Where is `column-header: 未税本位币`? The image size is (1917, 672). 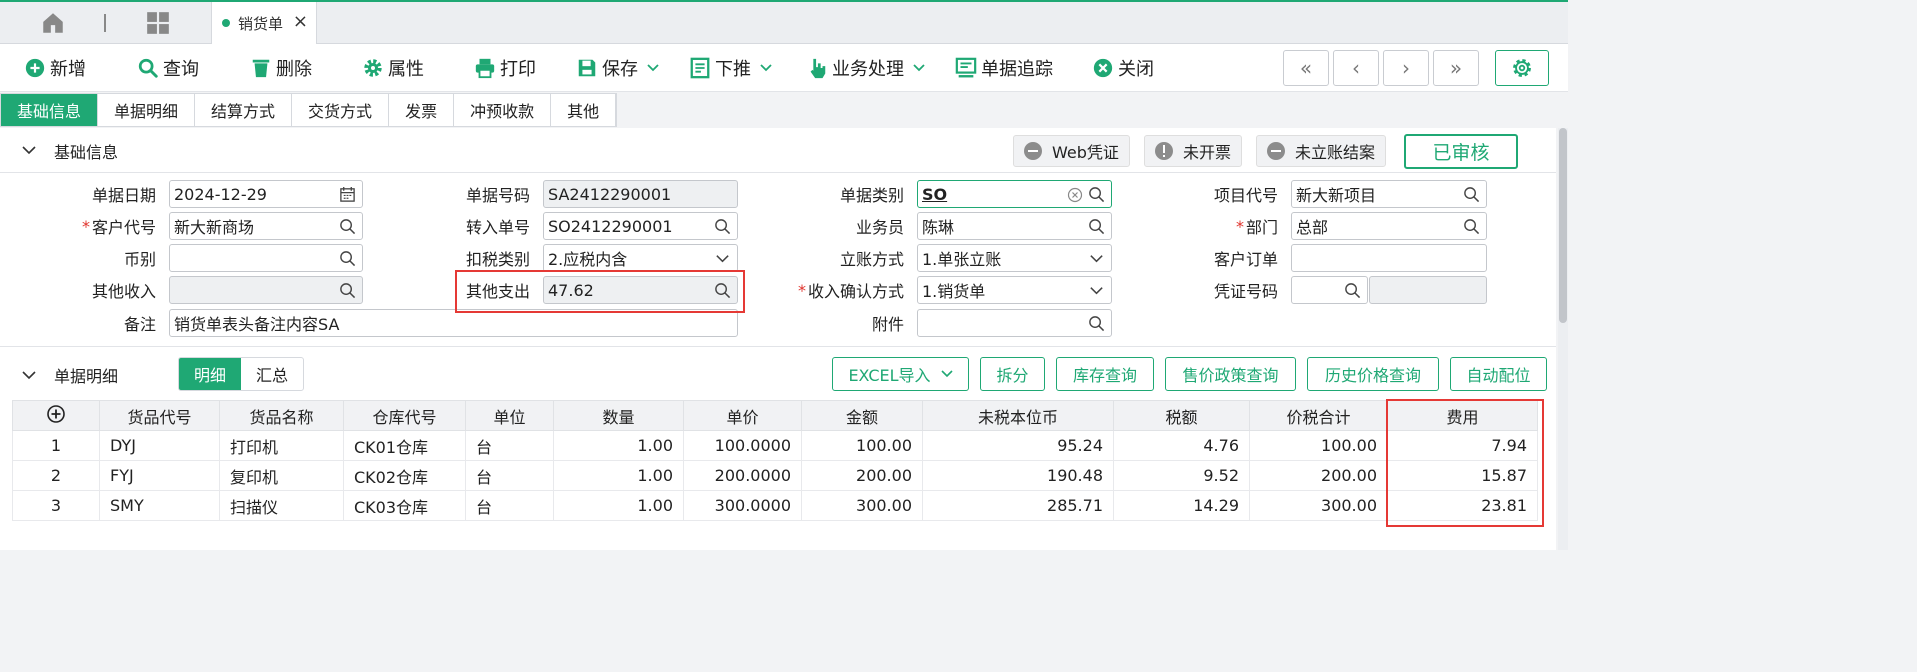
column-header: 未税本位币 is located at coordinates (1018, 415).